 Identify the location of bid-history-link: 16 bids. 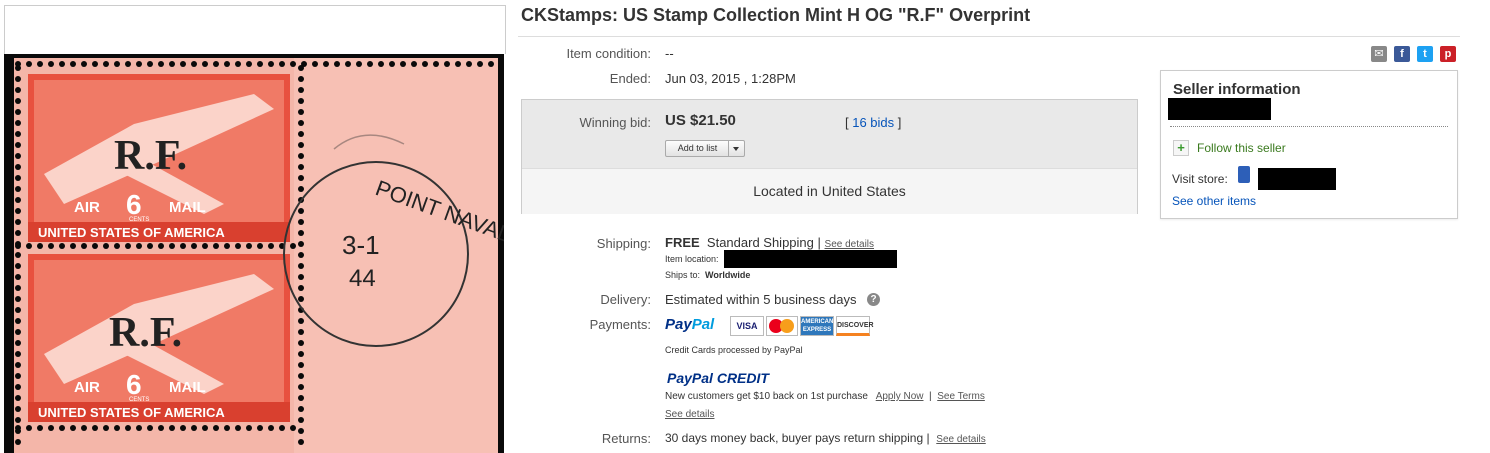
(873, 122).